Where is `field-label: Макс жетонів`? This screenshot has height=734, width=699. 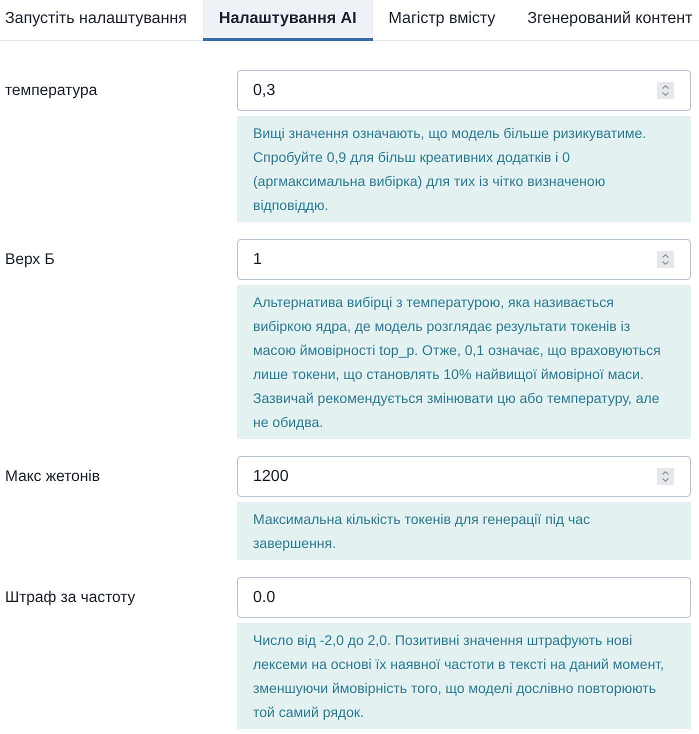
field-label: Макс жетонів is located at coordinates (52, 476).